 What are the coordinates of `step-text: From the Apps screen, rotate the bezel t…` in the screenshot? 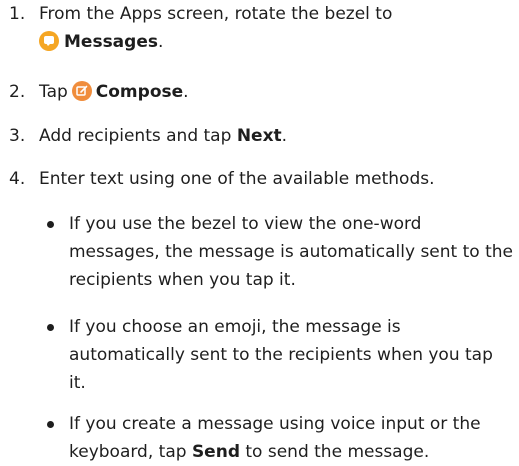 It's located at (277, 28).